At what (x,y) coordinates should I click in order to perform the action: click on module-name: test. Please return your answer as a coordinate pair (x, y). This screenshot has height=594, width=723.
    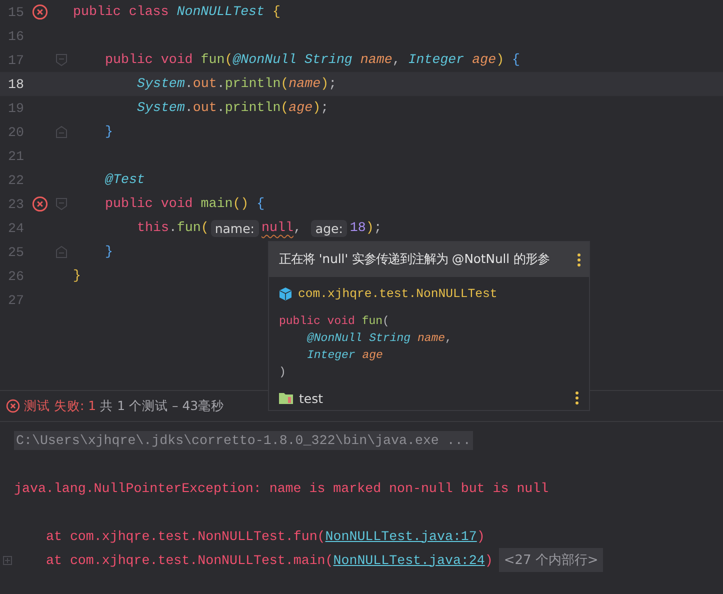
    Looking at the image, I should click on (311, 398).